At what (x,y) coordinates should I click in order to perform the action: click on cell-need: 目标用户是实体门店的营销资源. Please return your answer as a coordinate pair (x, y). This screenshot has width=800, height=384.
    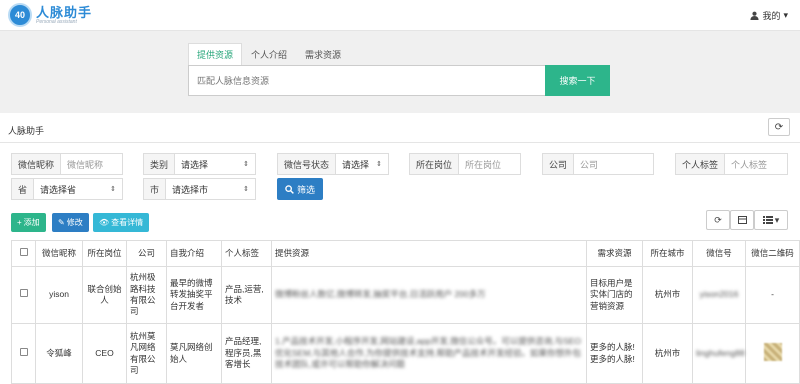
    Looking at the image, I should click on (614, 295).